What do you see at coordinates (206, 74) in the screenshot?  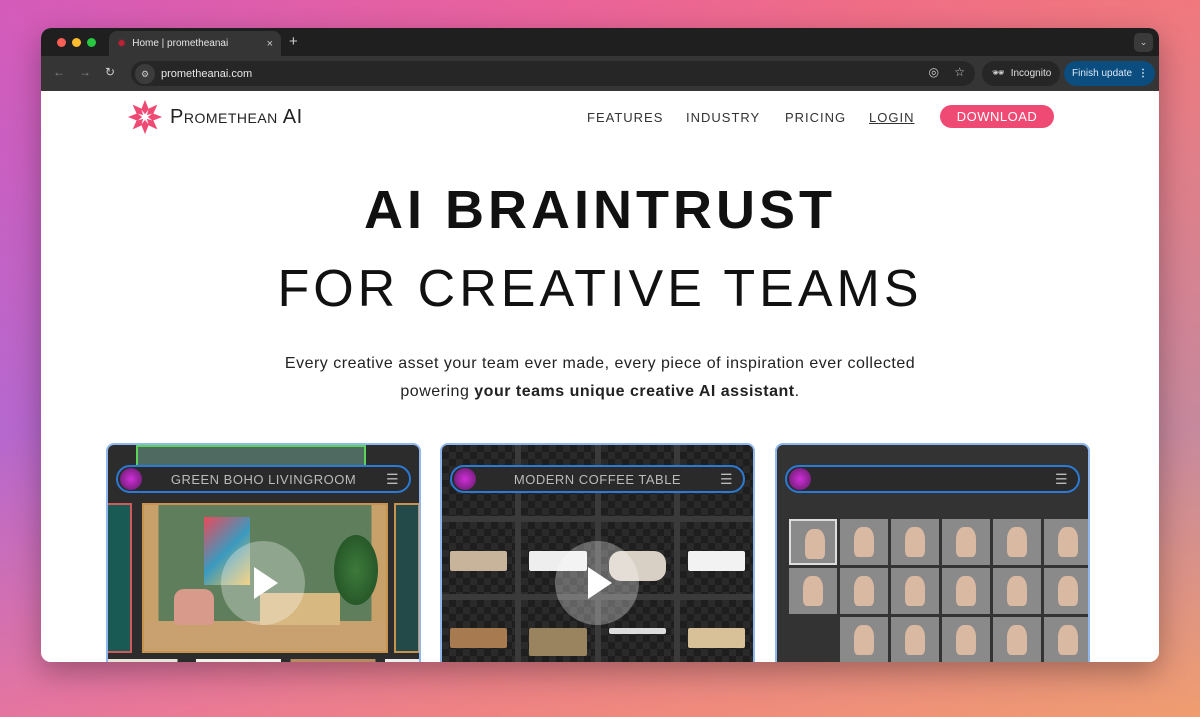 I see `url-text: prometheanai.com` at bounding box center [206, 74].